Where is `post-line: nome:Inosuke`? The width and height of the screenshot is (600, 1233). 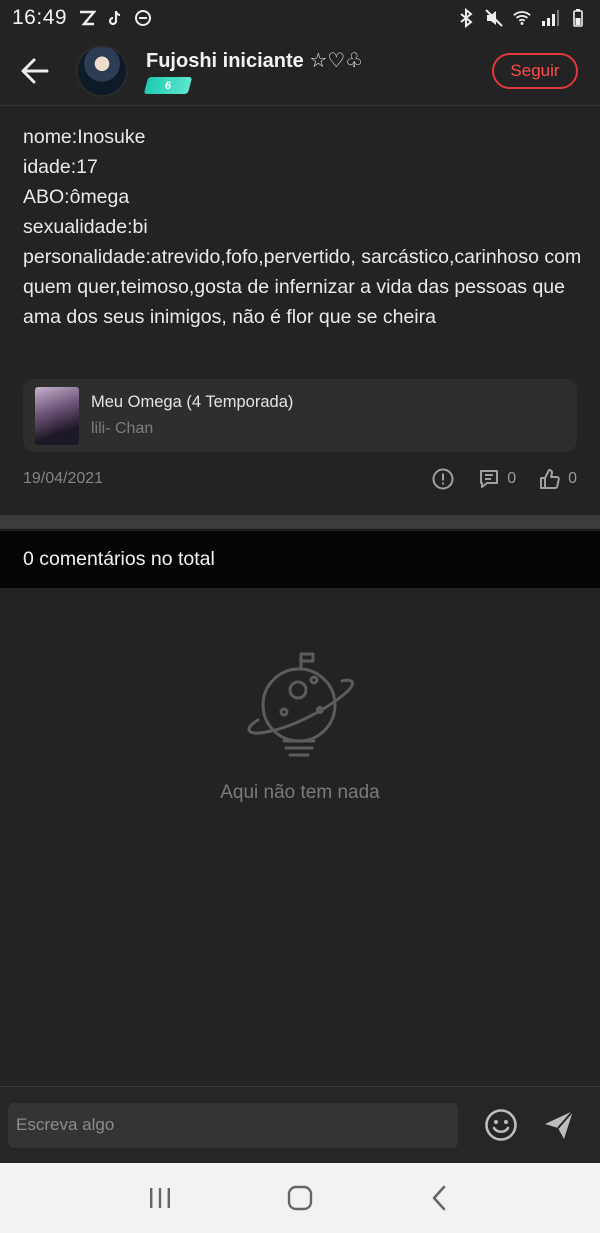 post-line: nome:Inosuke is located at coordinates (84, 137).